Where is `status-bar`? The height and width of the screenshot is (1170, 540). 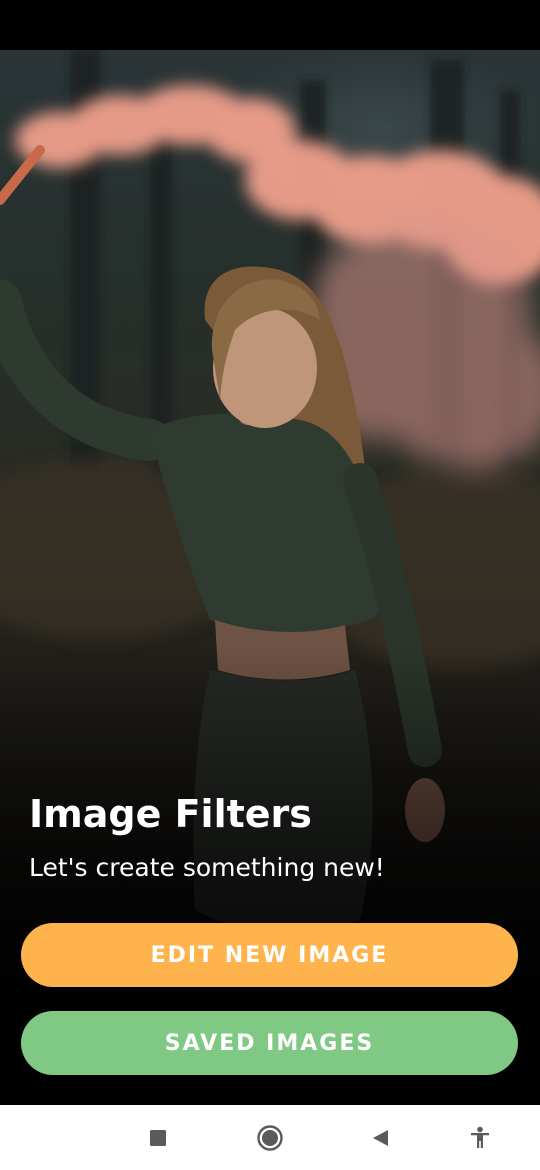
status-bar is located at coordinates (270, 25).